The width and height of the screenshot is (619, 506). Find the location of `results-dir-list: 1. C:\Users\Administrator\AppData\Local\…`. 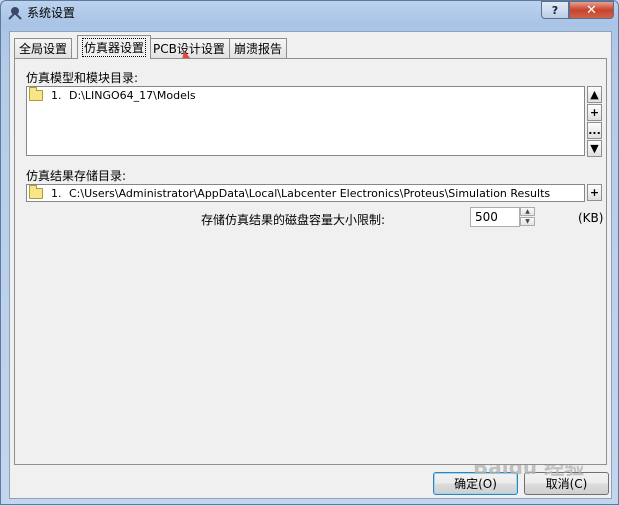

results-dir-list: 1. C:\Users\Administrator\AppData\Local\… is located at coordinates (305, 193).